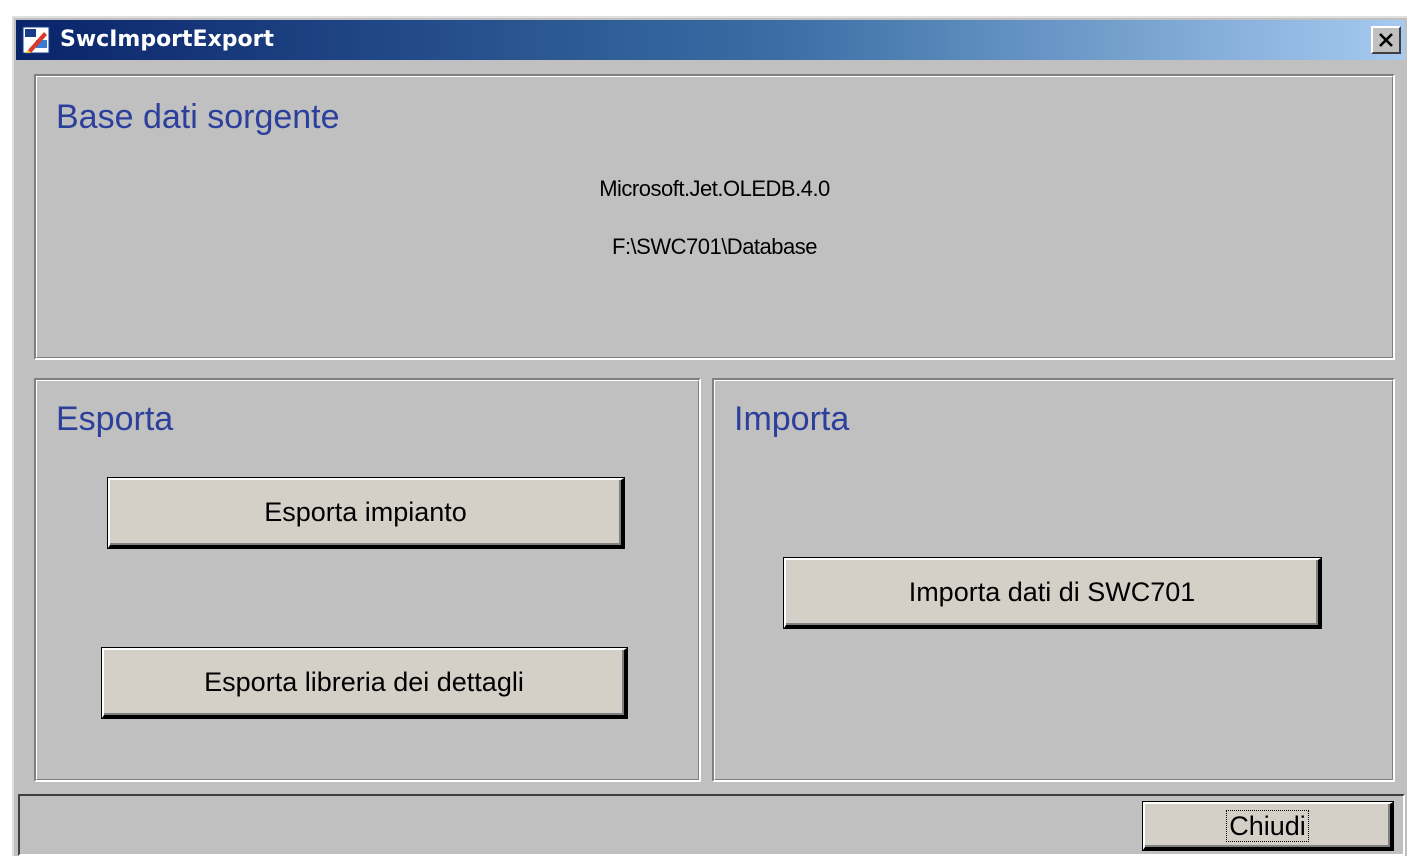  What do you see at coordinates (710, 40) in the screenshot?
I see `title-bar: SwcImportExport` at bounding box center [710, 40].